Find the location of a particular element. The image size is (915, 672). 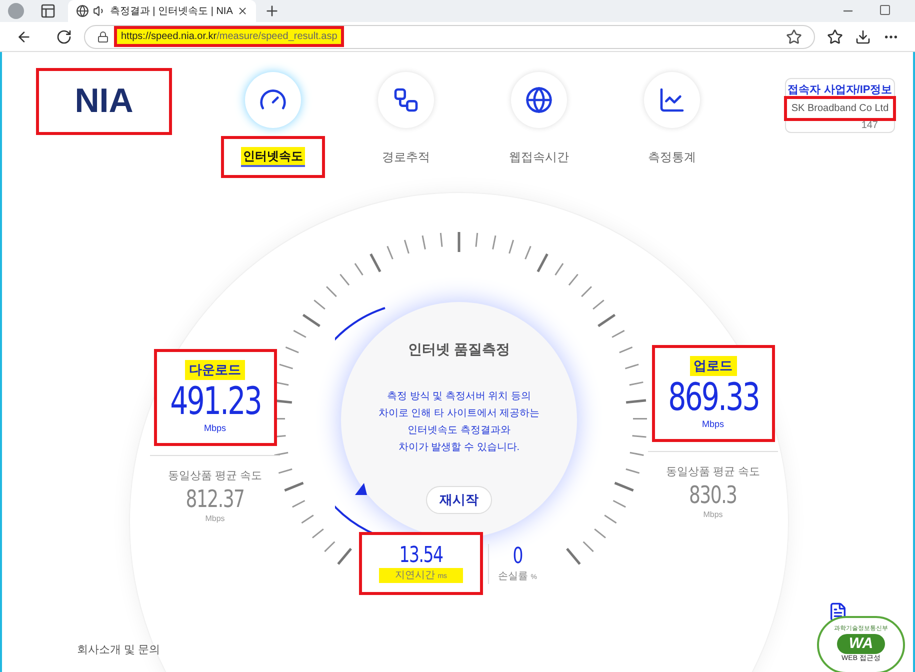

logo: NIA is located at coordinates (104, 101).